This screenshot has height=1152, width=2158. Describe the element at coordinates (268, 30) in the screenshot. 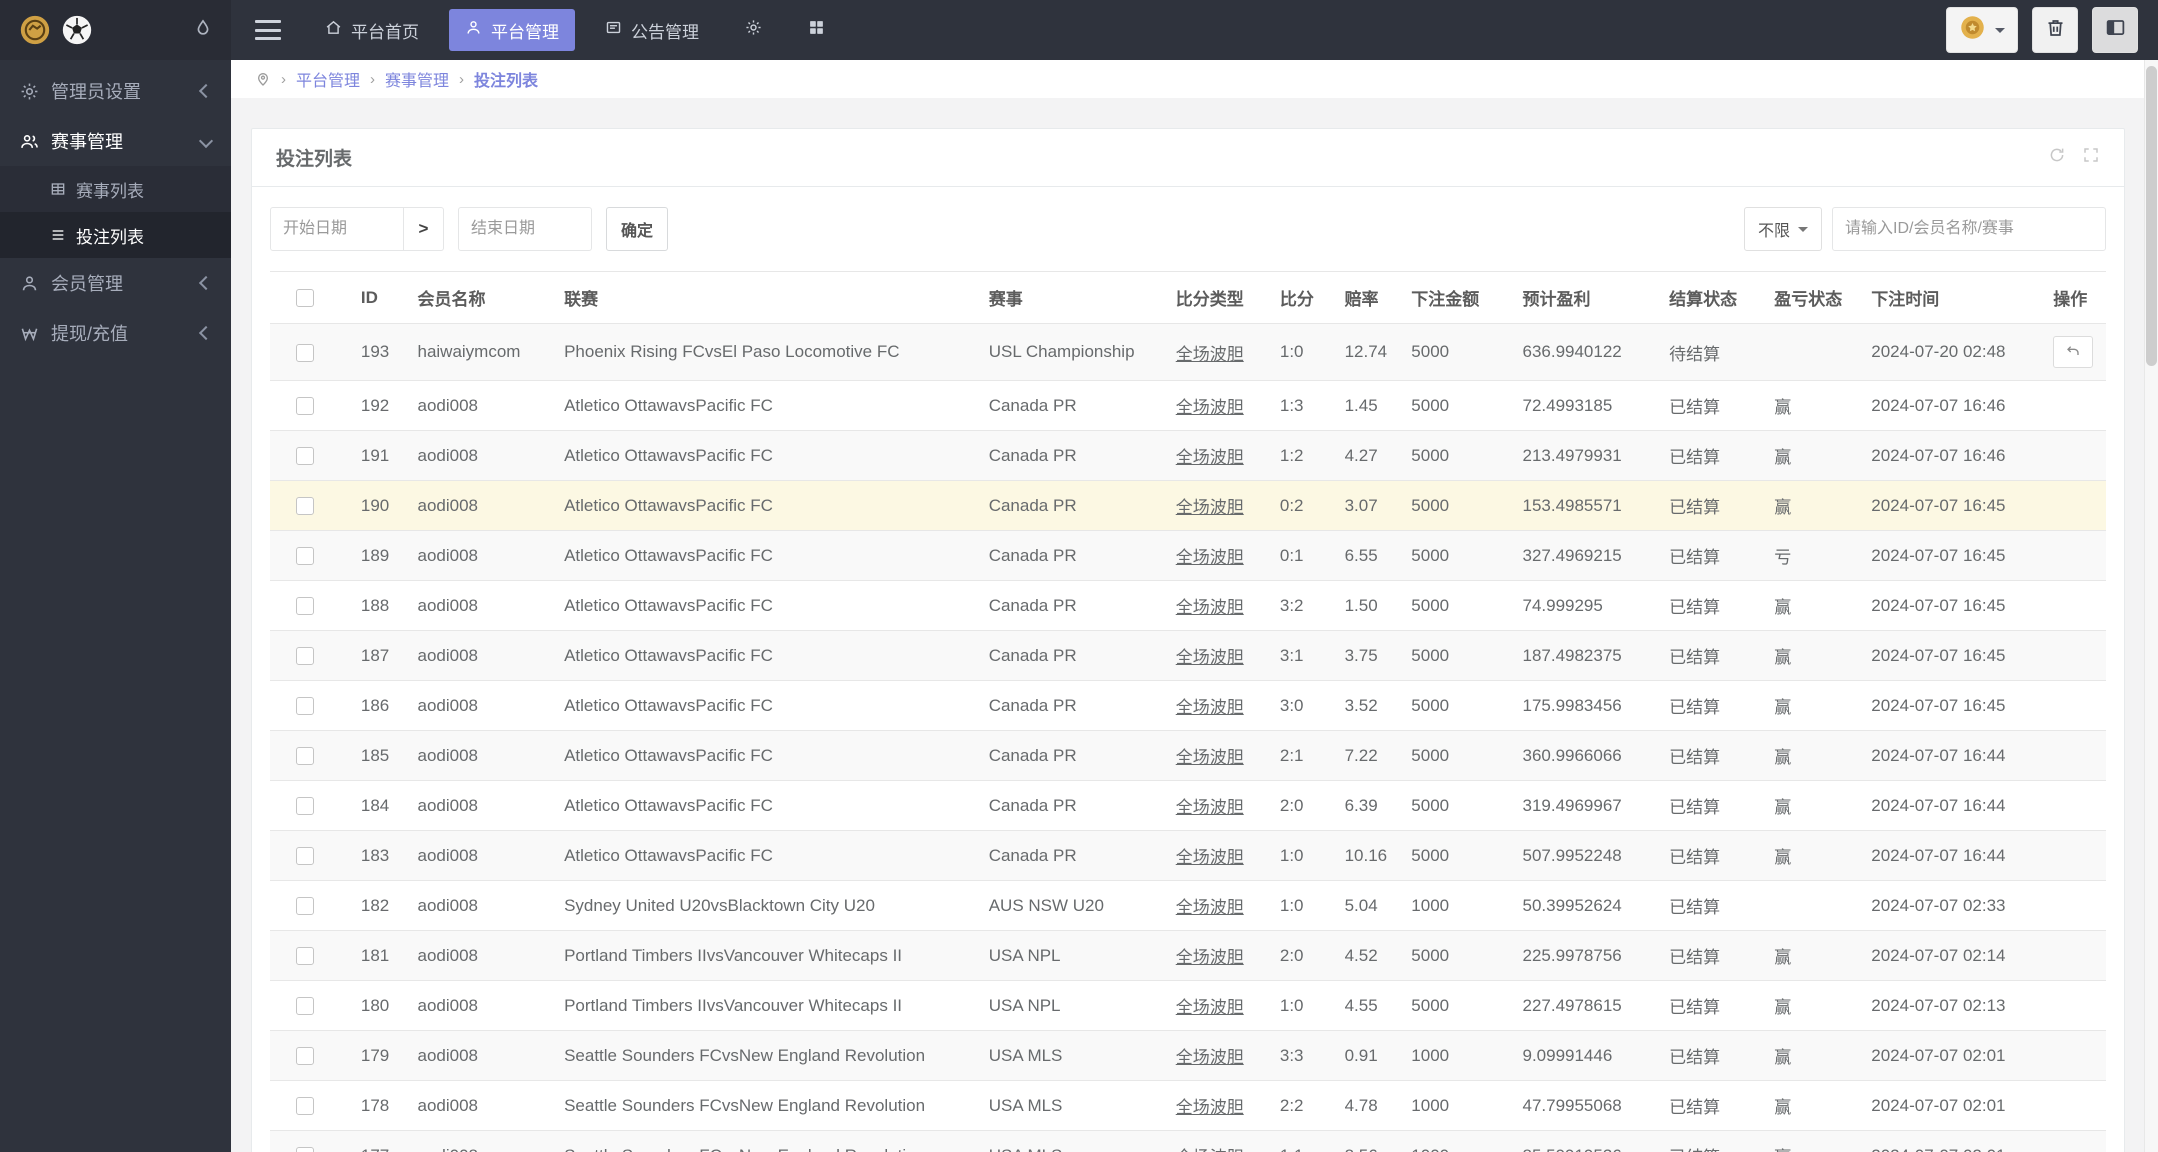

I see `hamburger-icon` at that location.